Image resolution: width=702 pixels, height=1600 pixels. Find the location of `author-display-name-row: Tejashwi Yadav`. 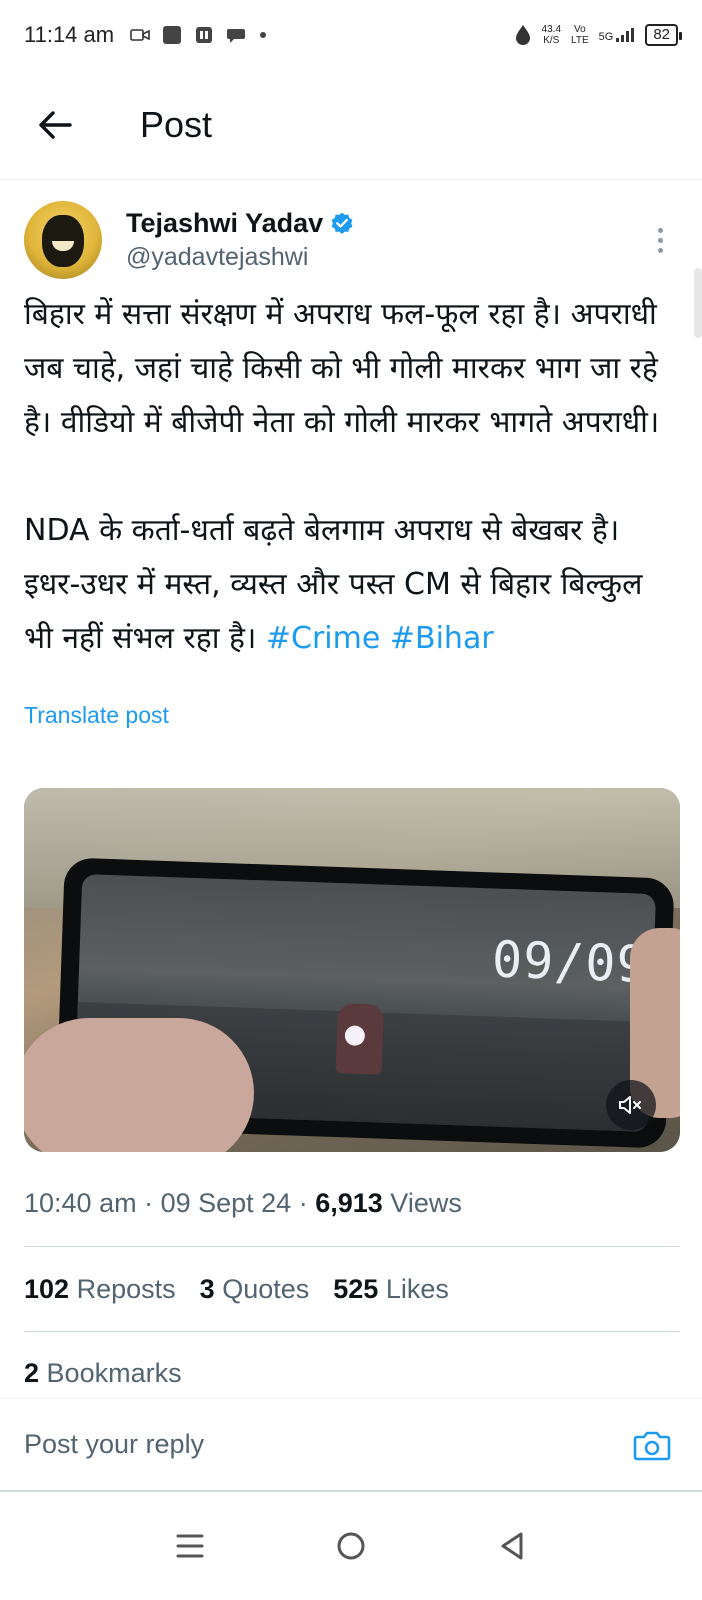

author-display-name-row: Tejashwi Yadav is located at coordinates (240, 223).